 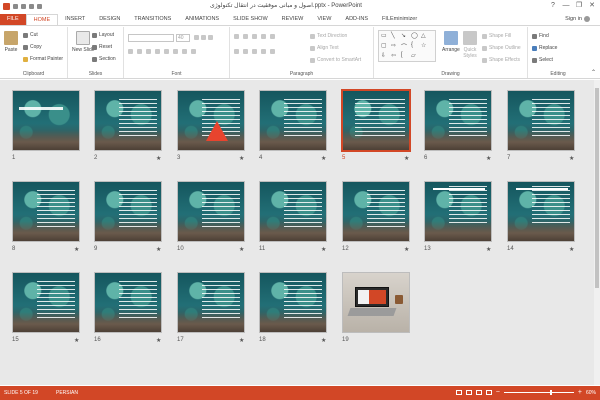 What do you see at coordinates (501, 48) in the screenshot?
I see `shape-outline-button: Shape Outline` at bounding box center [501, 48].